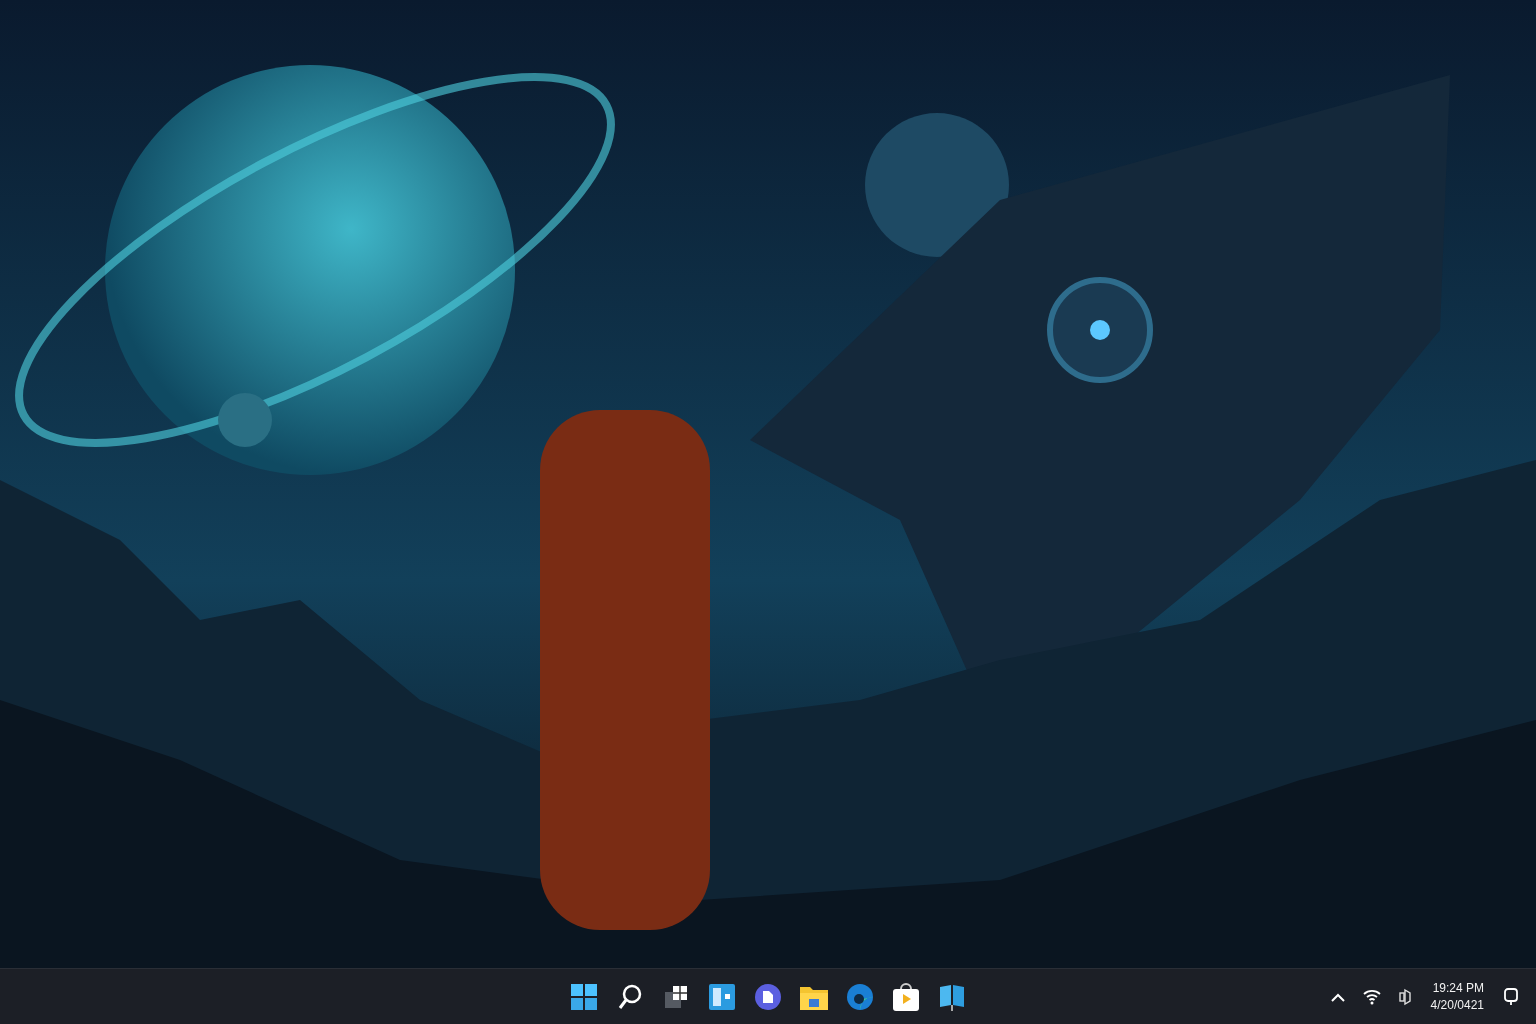 This screenshot has width=1536, height=1024. What do you see at coordinates (676, 996) in the screenshot?
I see `task-view-icon` at bounding box center [676, 996].